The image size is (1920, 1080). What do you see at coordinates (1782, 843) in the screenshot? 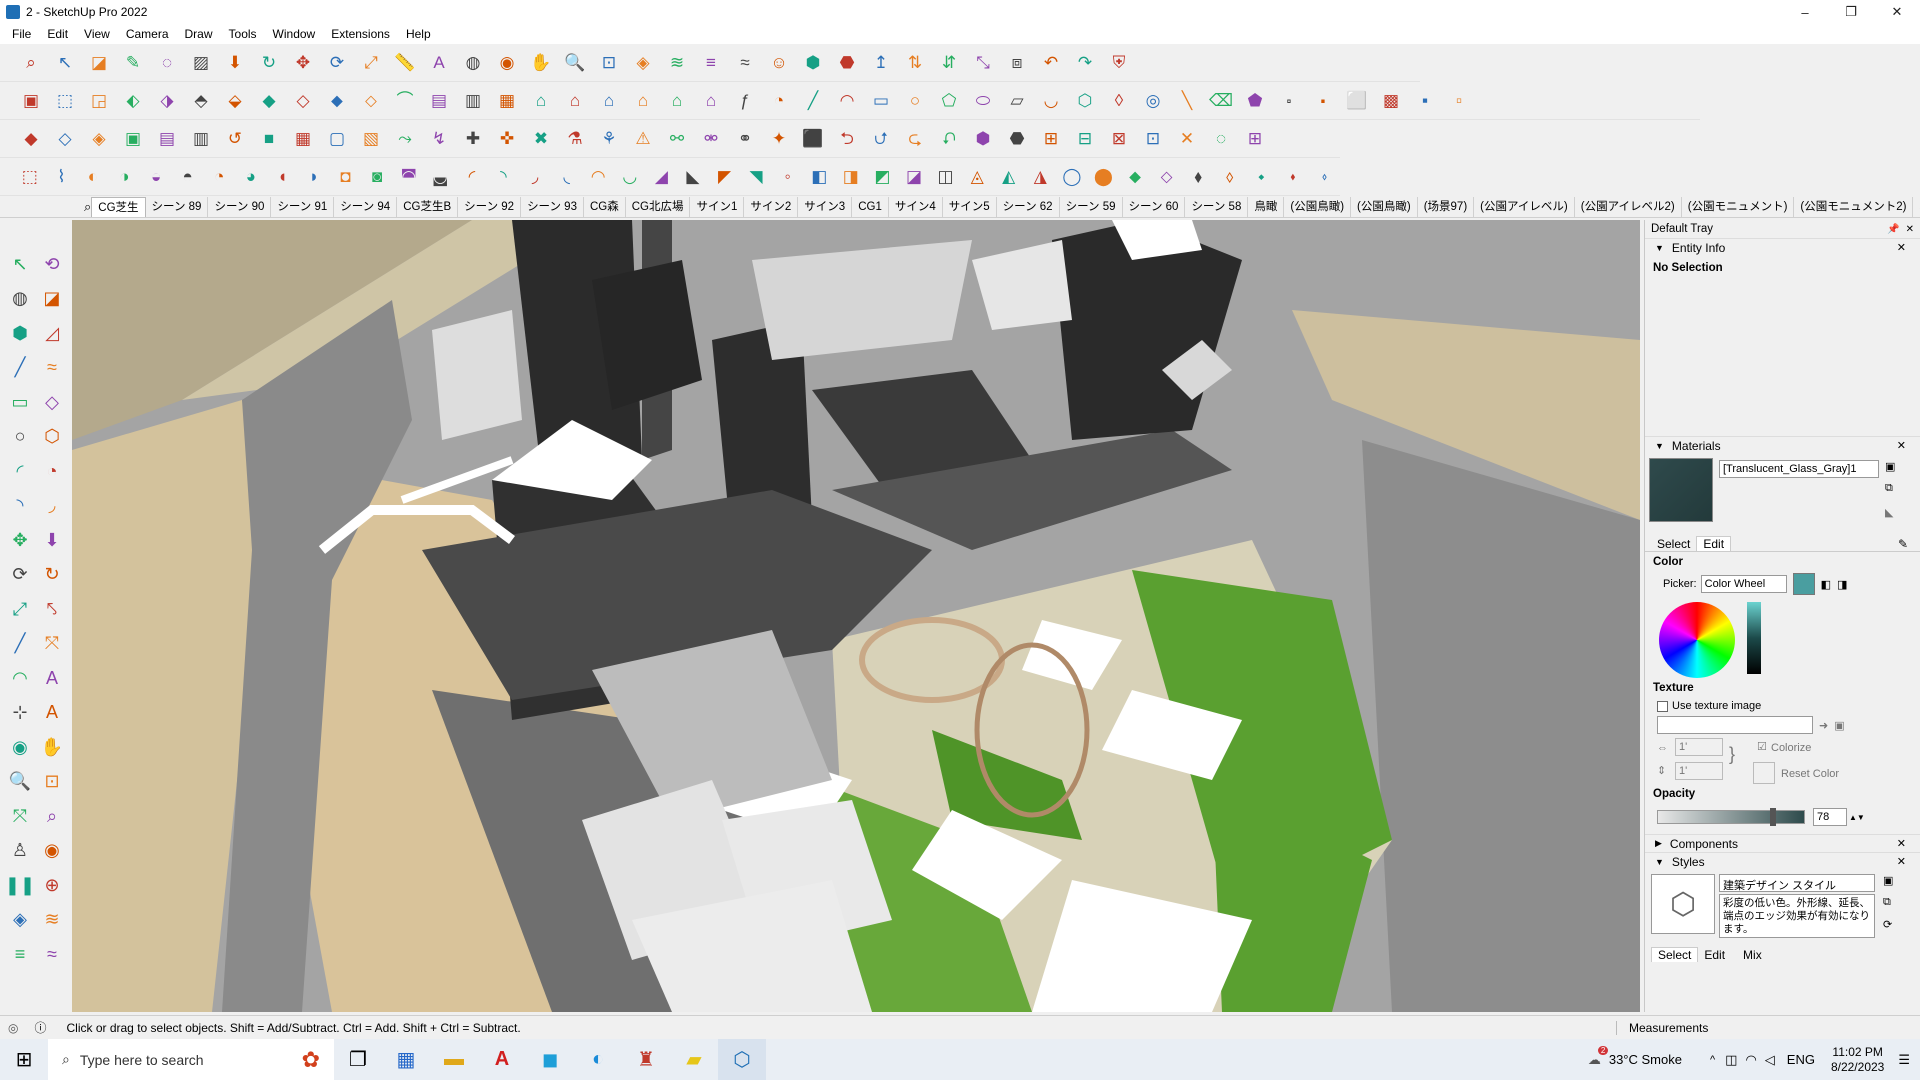
I see `components-header: ▶ Components ✕` at bounding box center [1782, 843].